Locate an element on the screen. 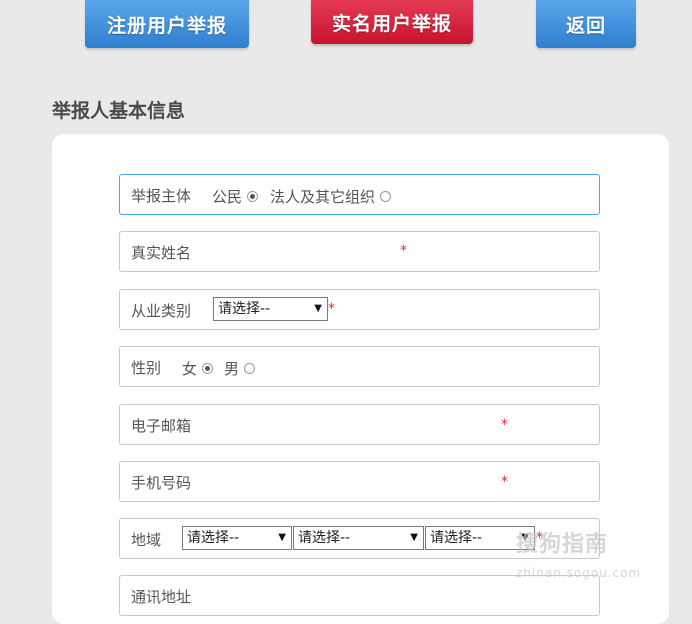 The image size is (692, 624). real-name-label: 真实姓名 is located at coordinates (161, 253).